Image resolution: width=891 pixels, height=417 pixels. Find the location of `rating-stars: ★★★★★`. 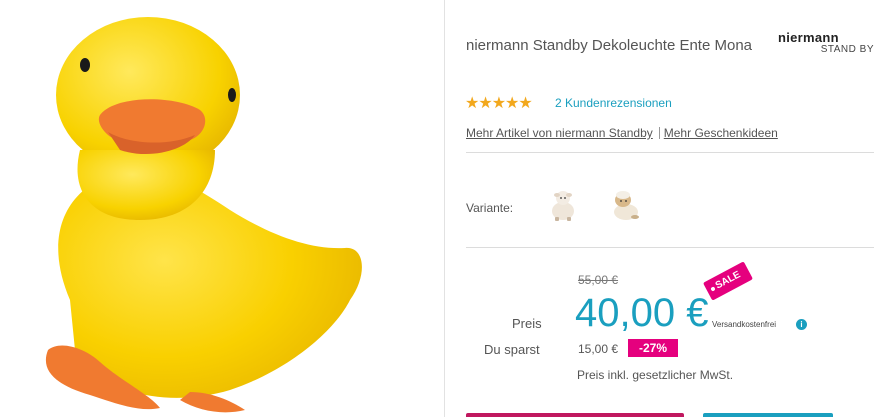

rating-stars: ★★★★★ is located at coordinates (499, 103).